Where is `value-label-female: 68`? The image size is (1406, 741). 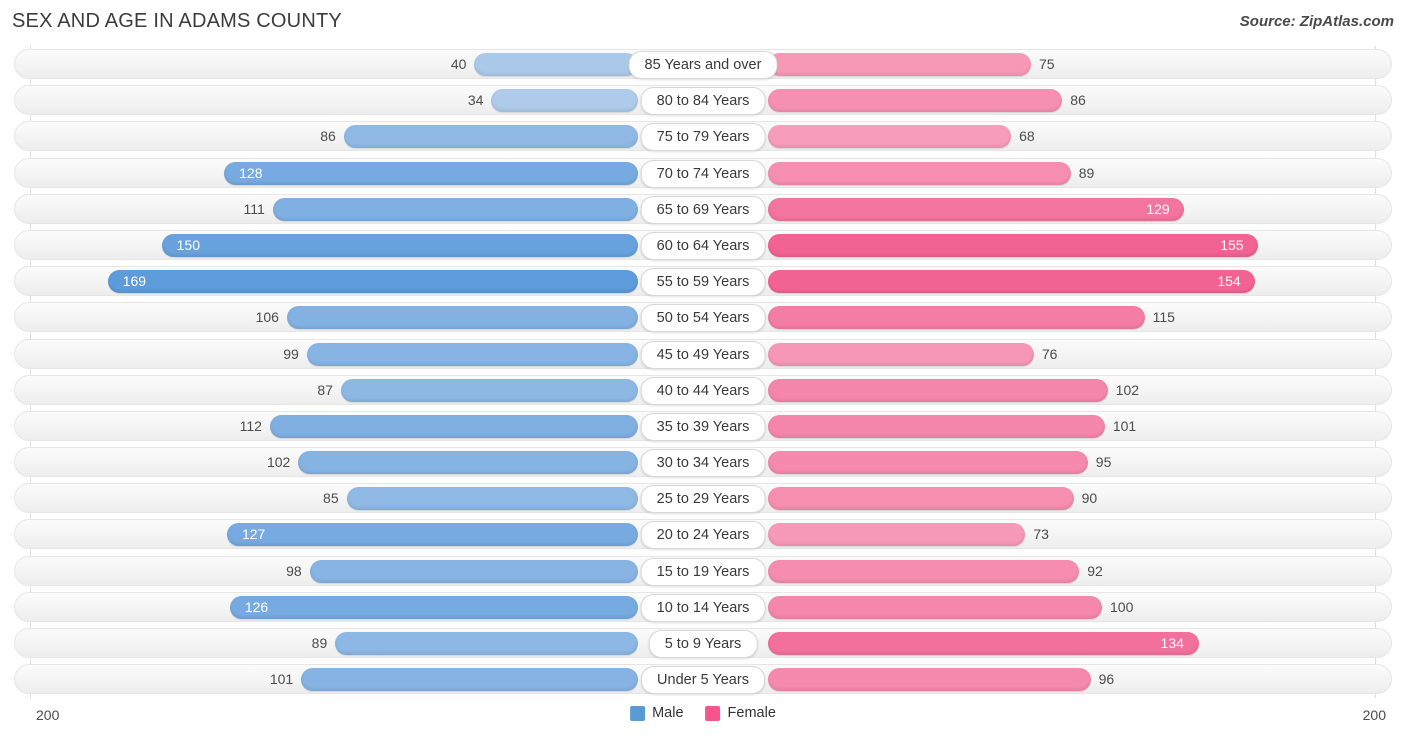
value-label-female: 68 is located at coordinates (1027, 136).